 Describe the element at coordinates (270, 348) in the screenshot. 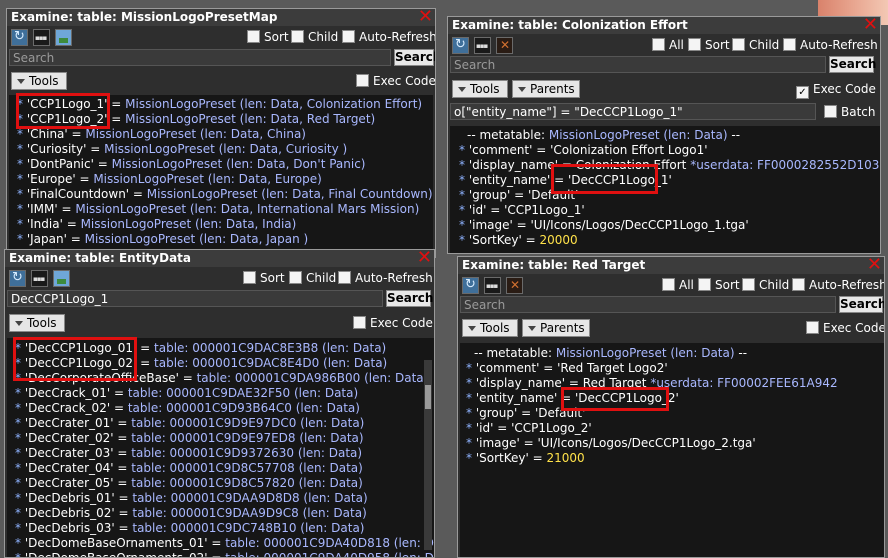

I see `row-value-link: table: 000001C9DAC8E3B8 (len: Data)` at that location.